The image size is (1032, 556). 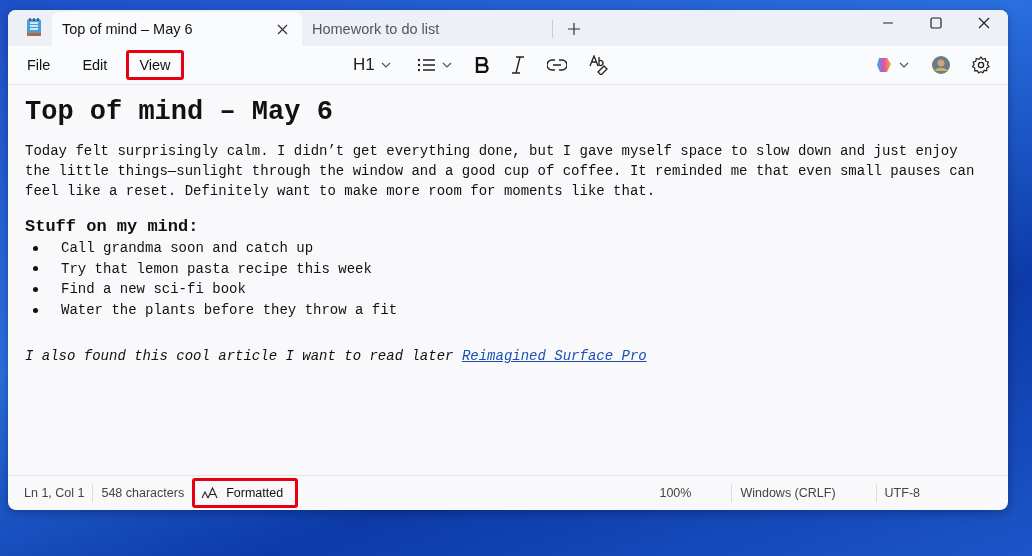 What do you see at coordinates (187, 248) in the screenshot?
I see `list-item: Call grandma soon and catch up` at bounding box center [187, 248].